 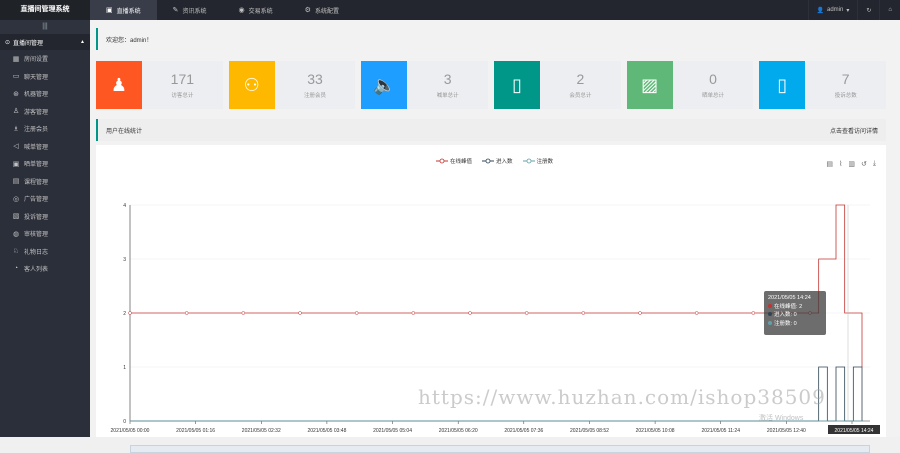 I want to click on sidebar-item: ◍ 审核管理, so click(x=45, y=234).